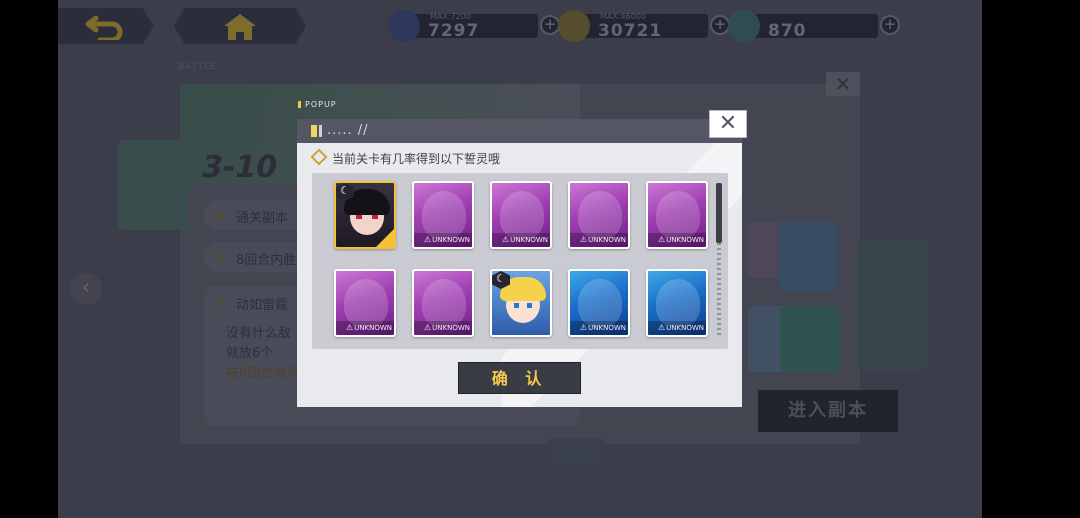 This screenshot has width=1080, height=518. What do you see at coordinates (519, 378) in the screenshot?
I see `confirm-button: 确 认` at bounding box center [519, 378].